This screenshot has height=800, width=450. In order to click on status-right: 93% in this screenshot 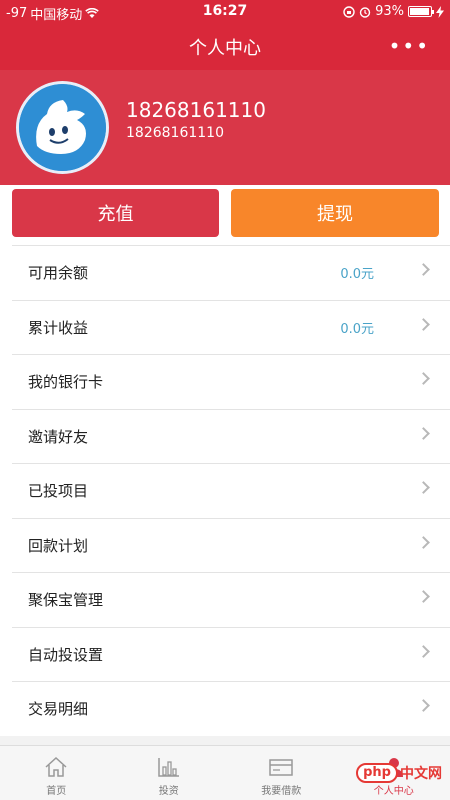, I will do `click(393, 11)`.